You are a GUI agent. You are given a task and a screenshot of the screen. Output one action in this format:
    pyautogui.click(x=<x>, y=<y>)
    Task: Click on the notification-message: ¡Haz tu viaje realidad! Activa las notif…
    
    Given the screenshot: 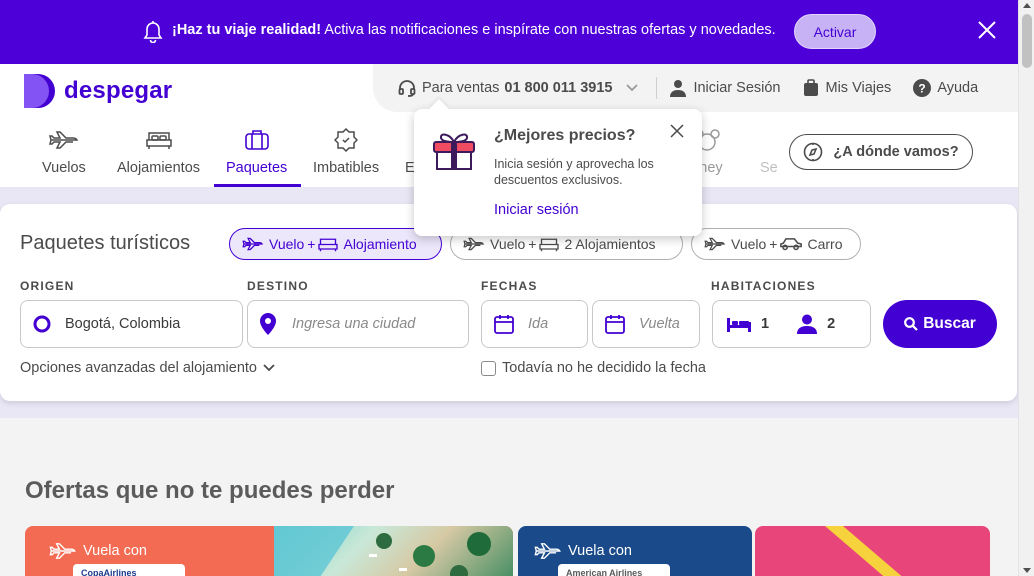 What is the action you would take?
    pyautogui.click(x=474, y=30)
    